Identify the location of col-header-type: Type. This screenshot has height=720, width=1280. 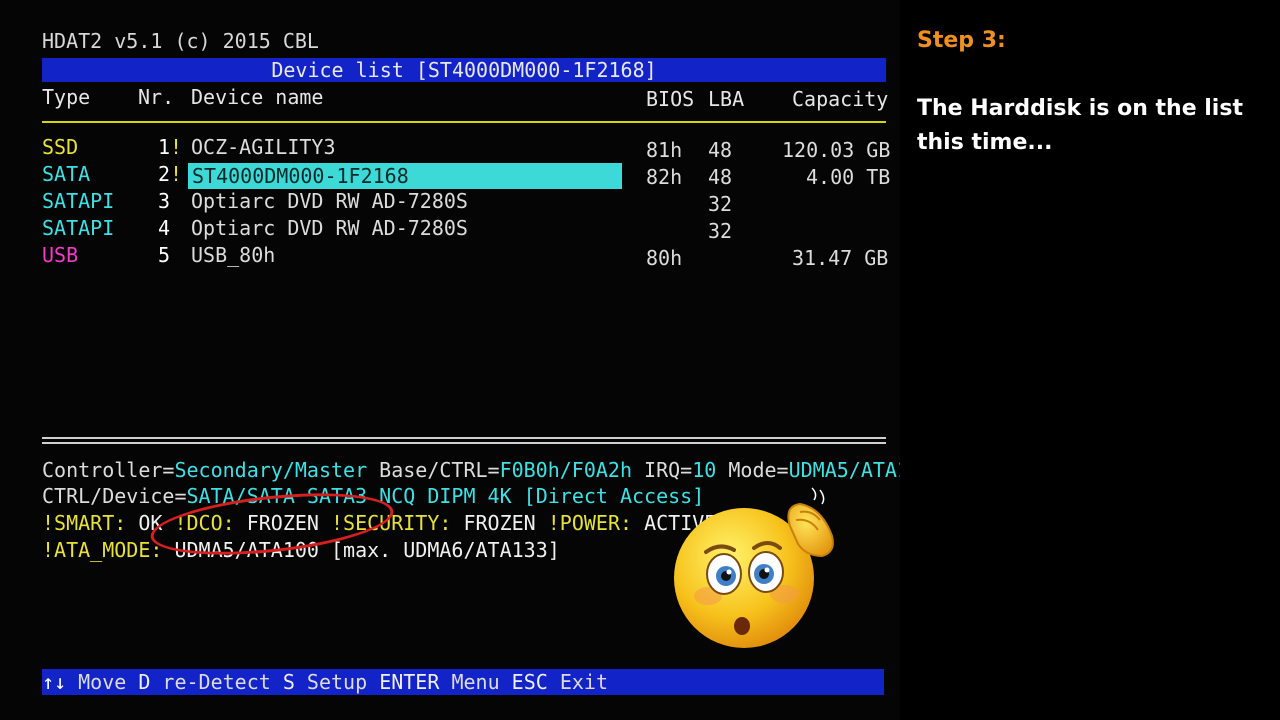
(66, 97).